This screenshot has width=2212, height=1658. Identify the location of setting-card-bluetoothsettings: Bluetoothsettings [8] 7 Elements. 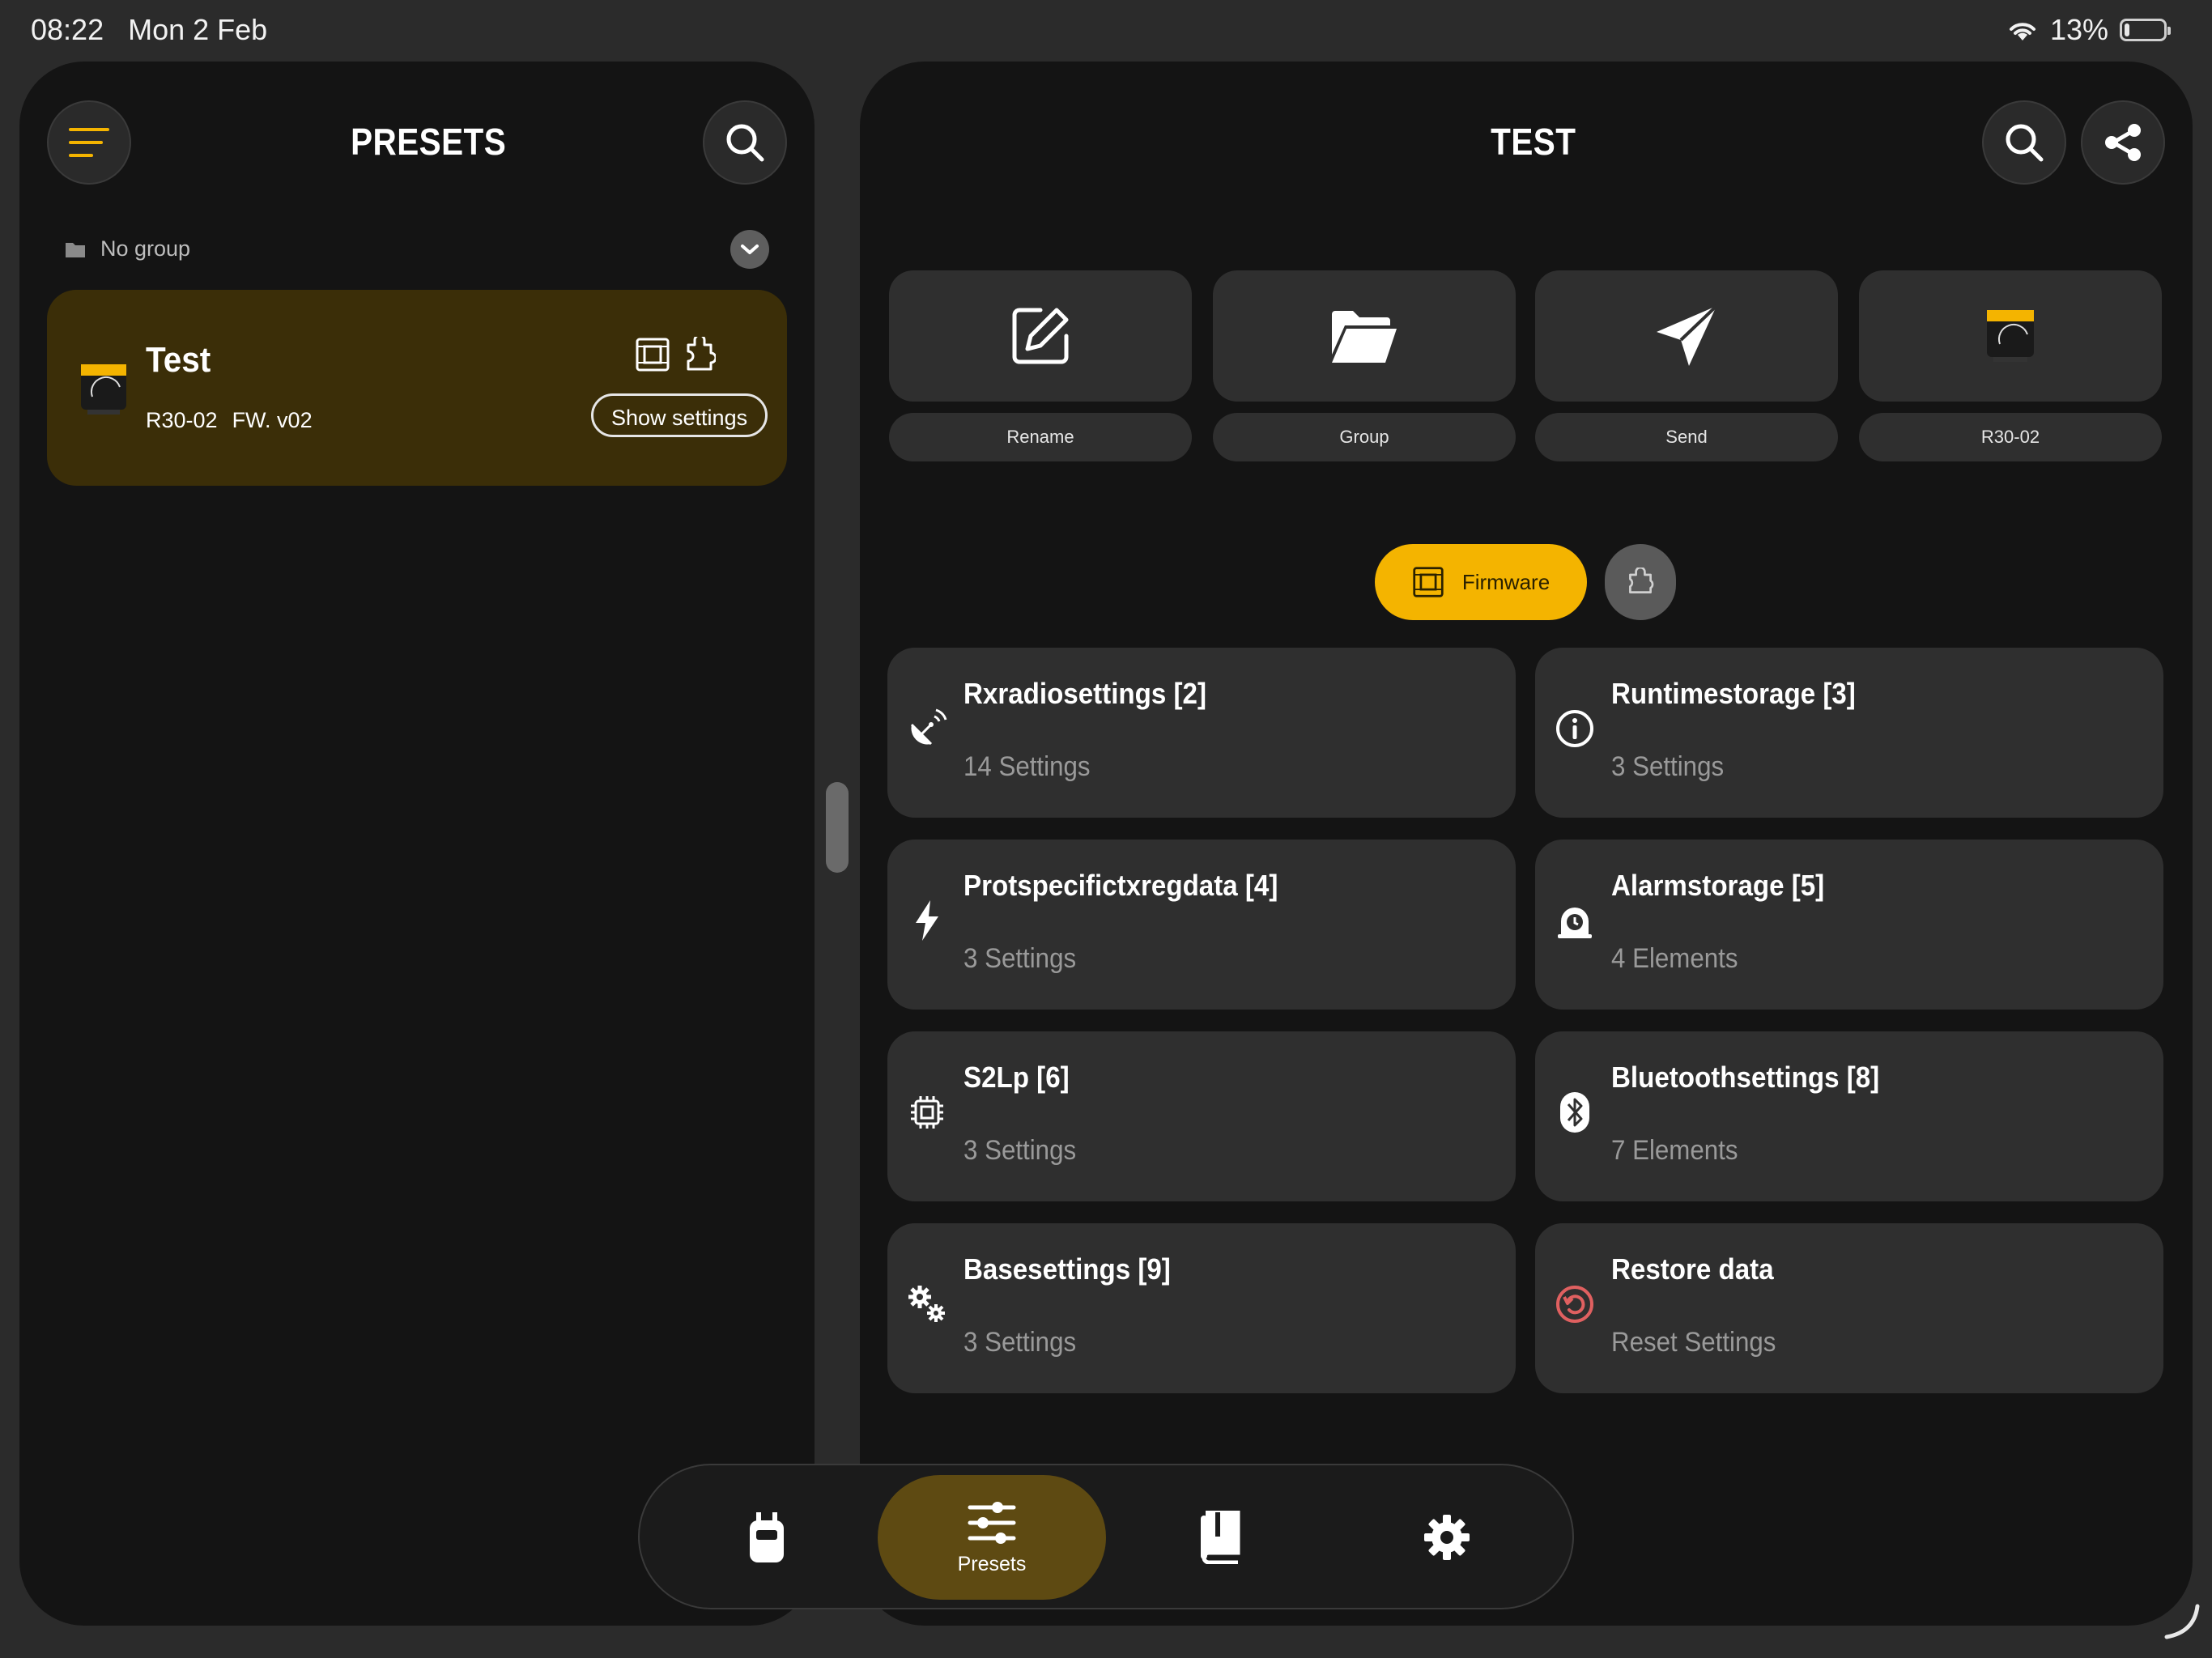
(1849, 1116).